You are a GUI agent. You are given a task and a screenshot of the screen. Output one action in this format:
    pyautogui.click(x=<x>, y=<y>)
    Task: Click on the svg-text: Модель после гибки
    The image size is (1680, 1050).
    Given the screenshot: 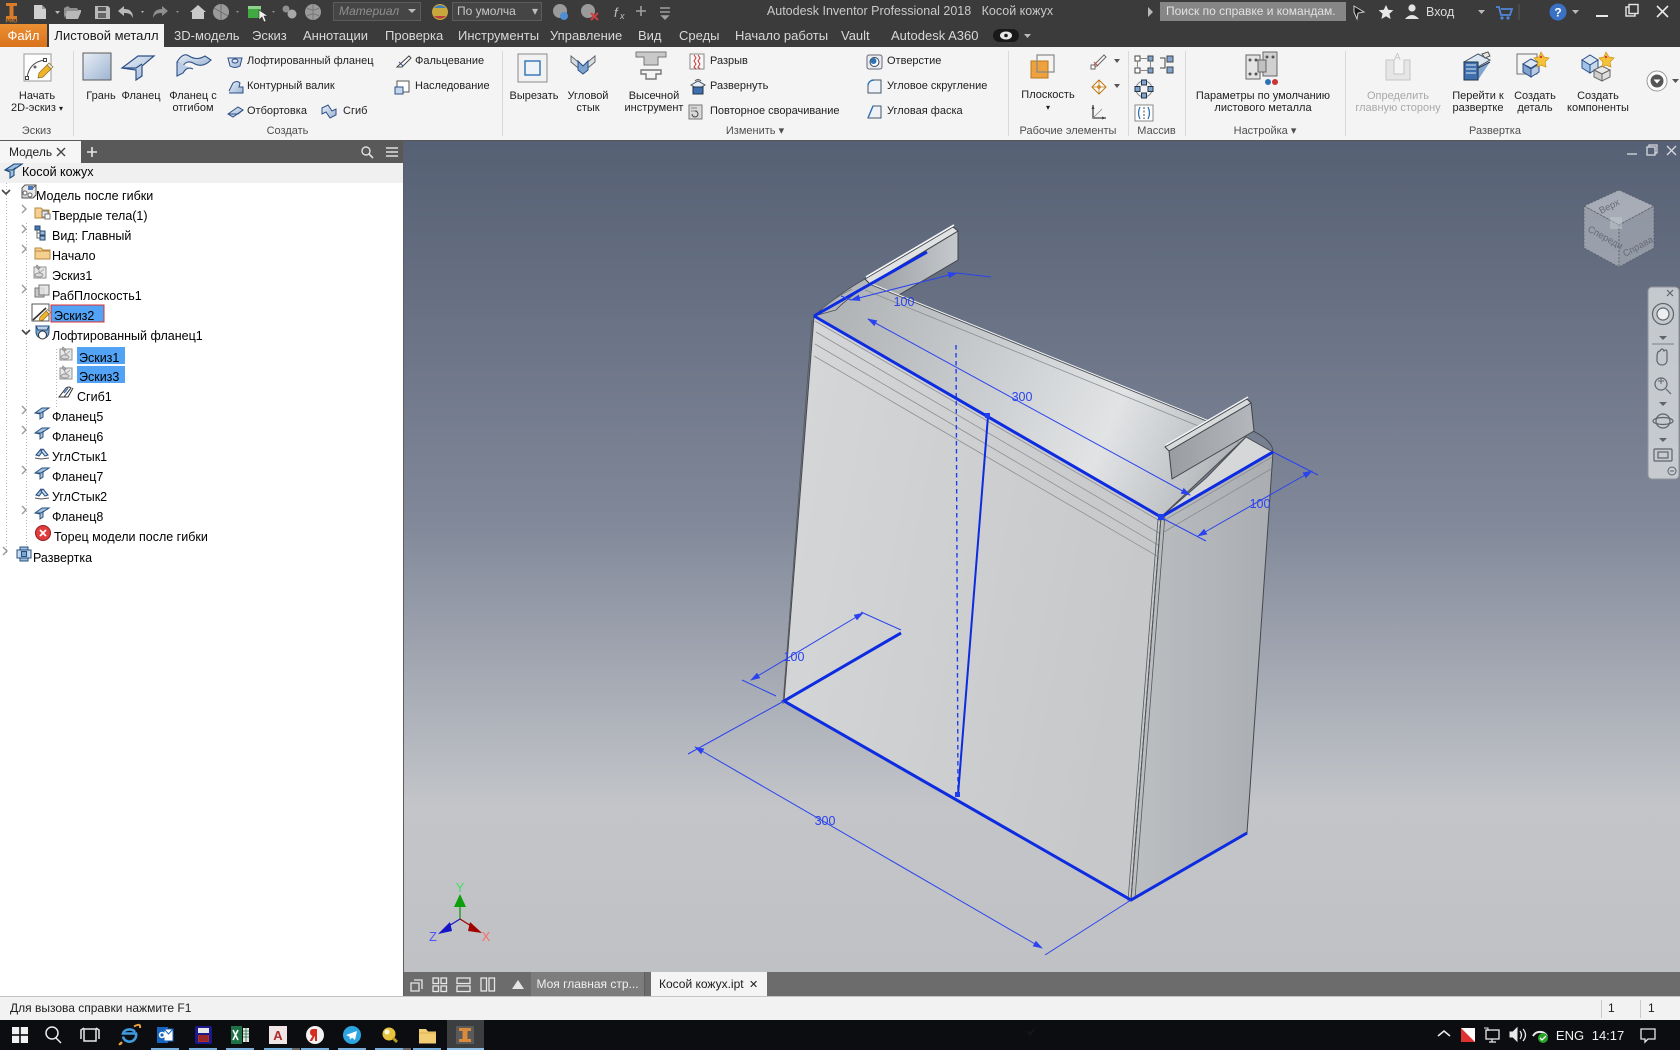 What is the action you would take?
    pyautogui.click(x=94, y=196)
    